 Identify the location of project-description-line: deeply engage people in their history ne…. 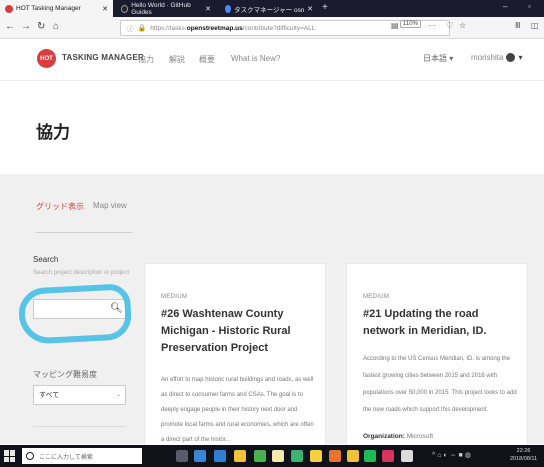
(229, 410).